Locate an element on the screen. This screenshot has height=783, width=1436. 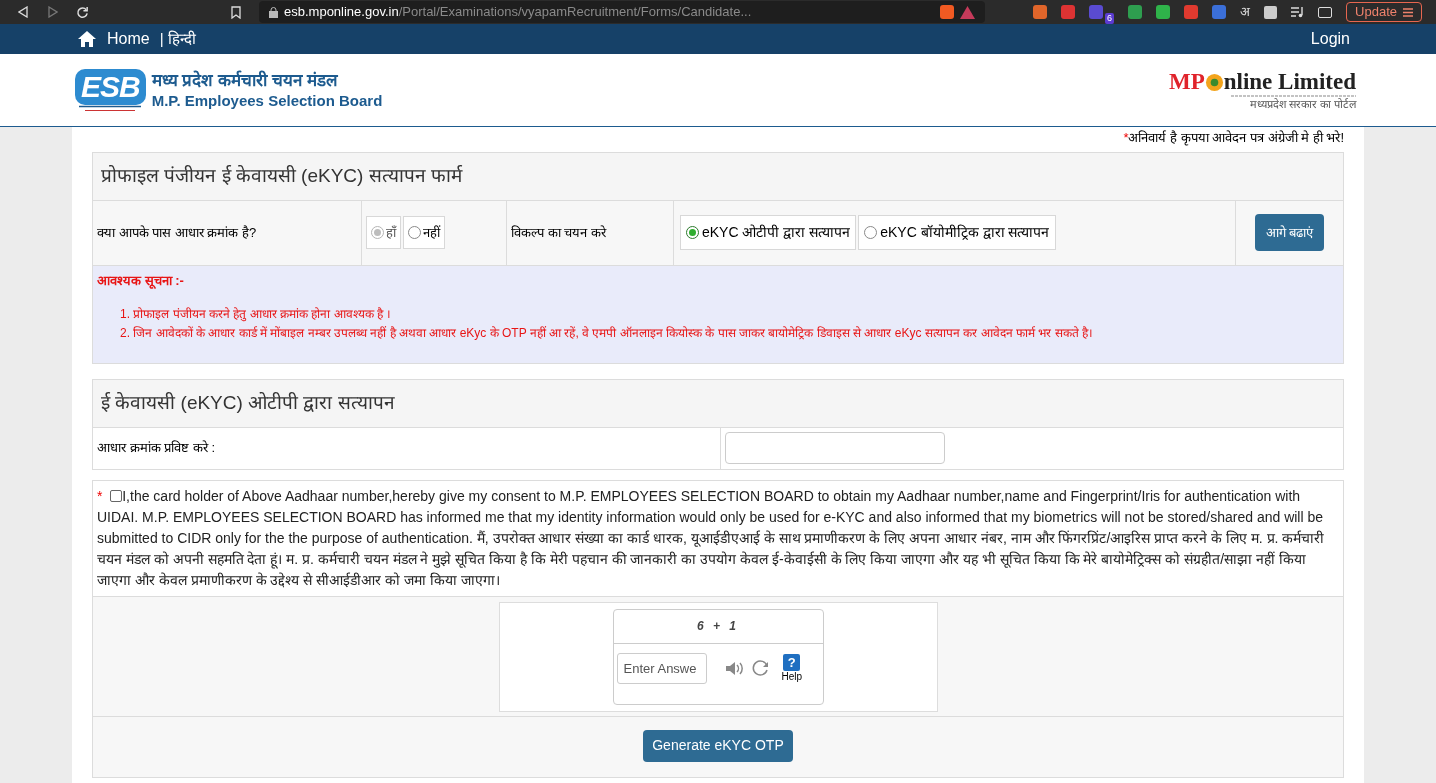
next-button: आगे बढाएं is located at coordinates (1289, 232).